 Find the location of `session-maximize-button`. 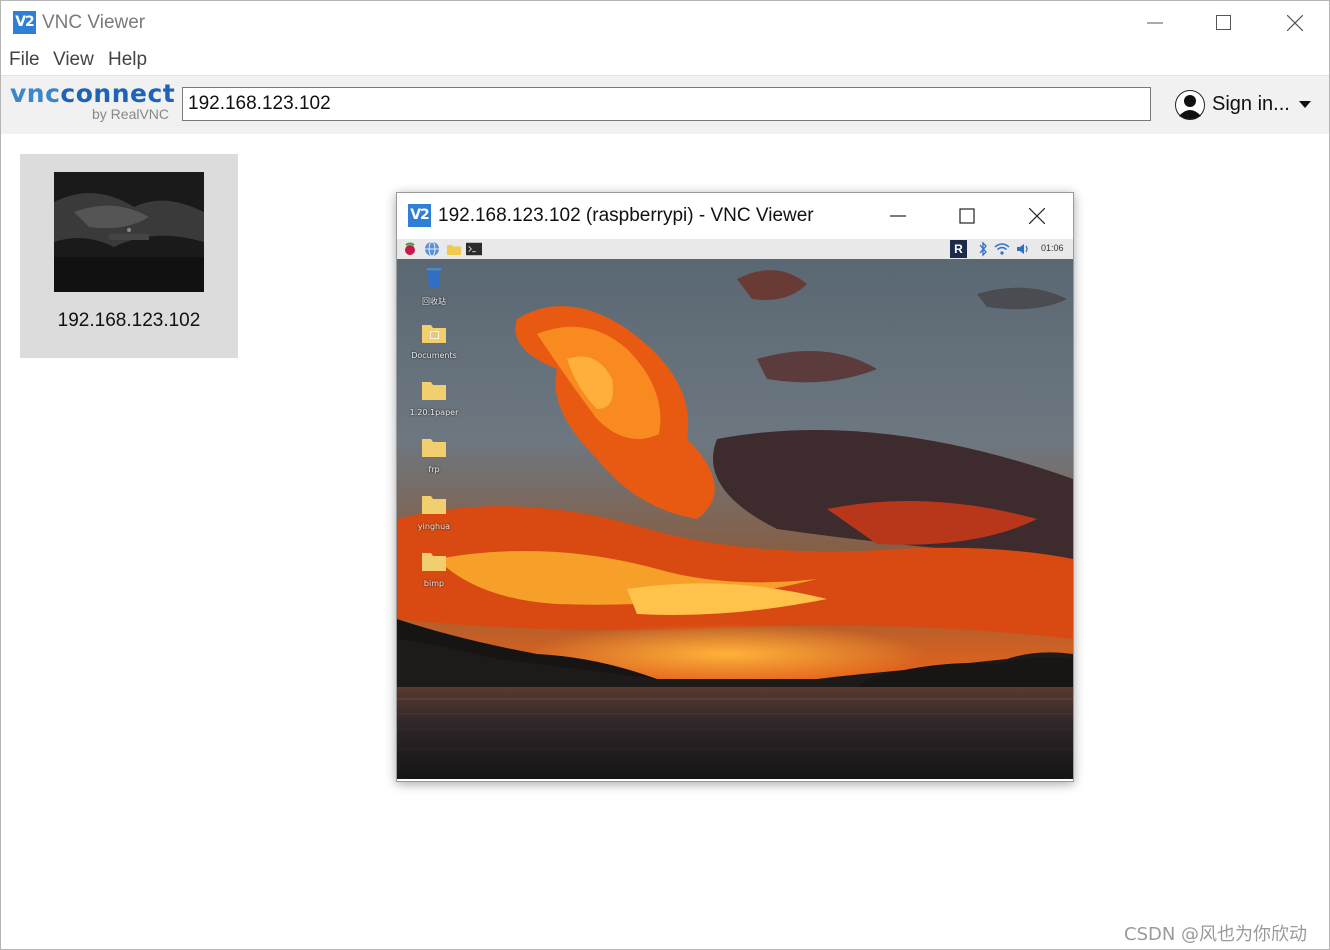

session-maximize-button is located at coordinates (967, 216).